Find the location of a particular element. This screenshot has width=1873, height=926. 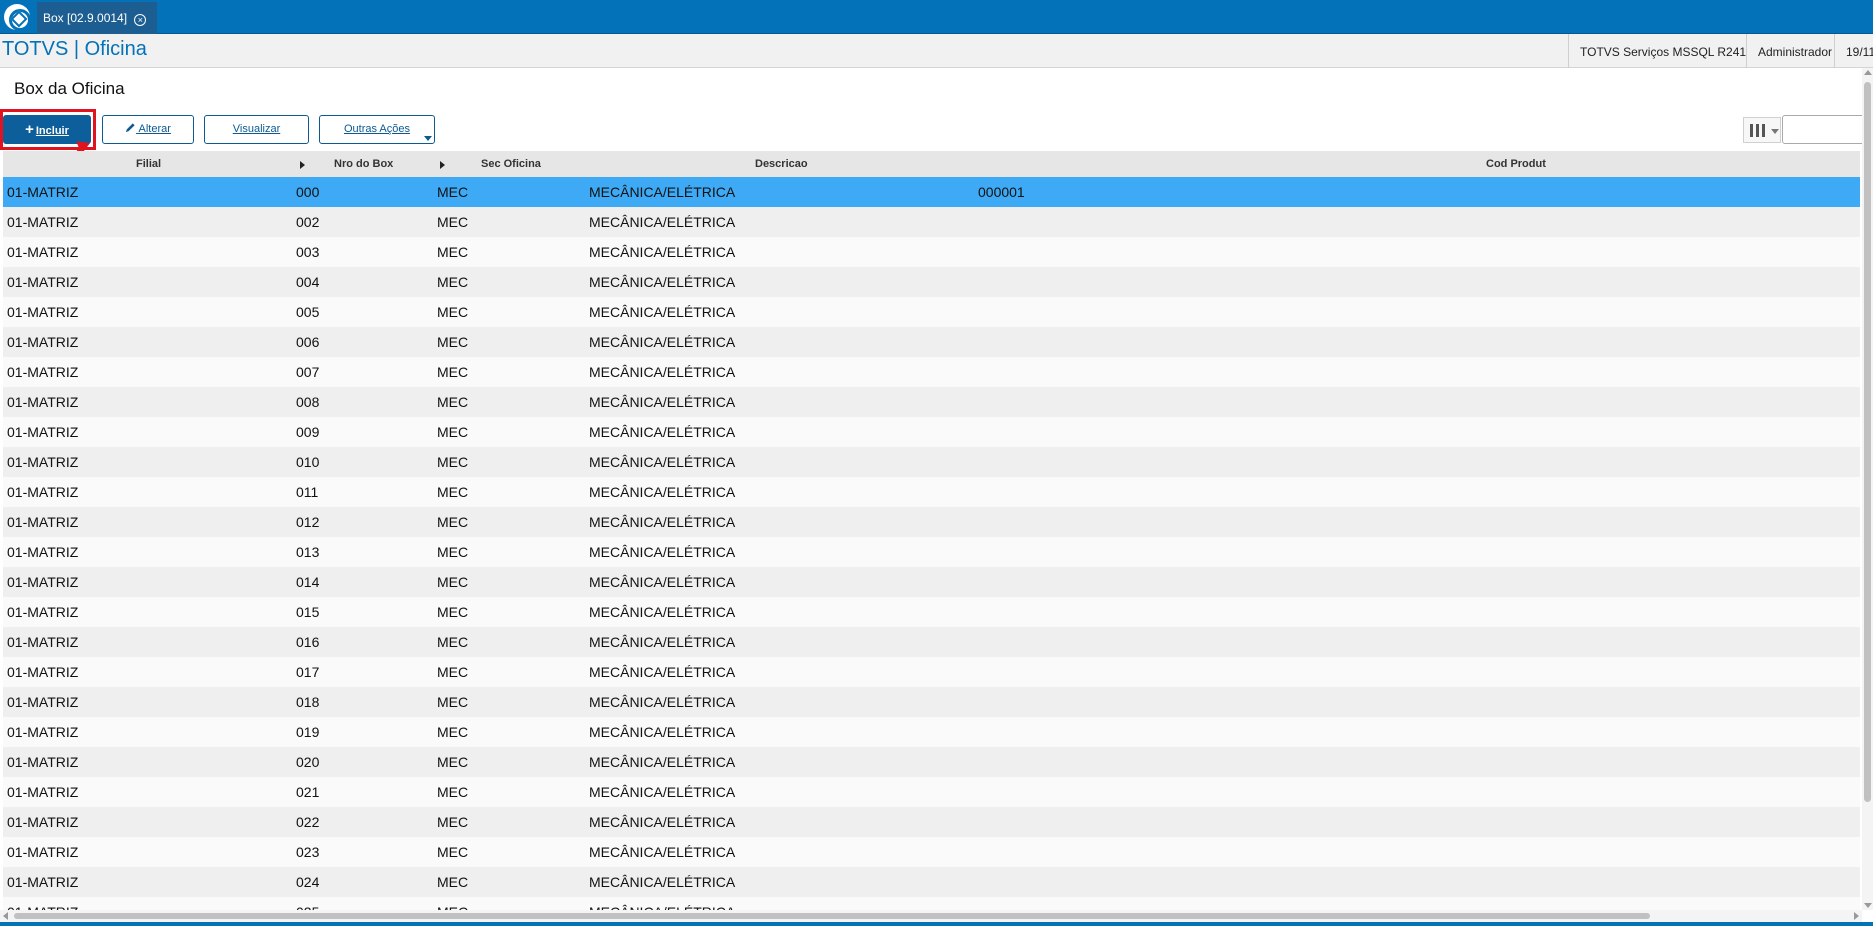

scroll-right-icon is located at coordinates (1856, 916).